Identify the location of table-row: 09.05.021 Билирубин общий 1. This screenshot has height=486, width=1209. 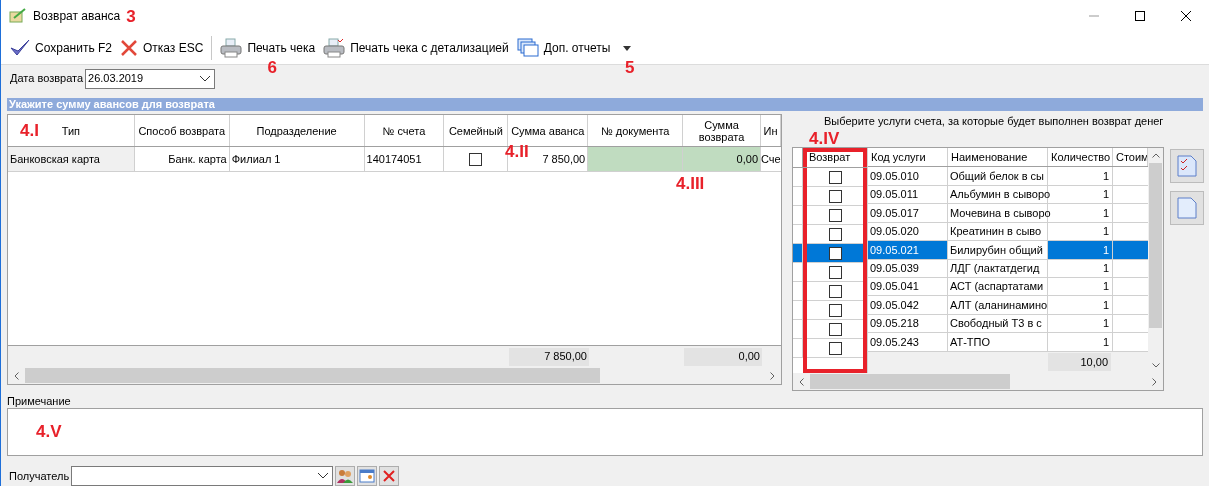
(1008, 250).